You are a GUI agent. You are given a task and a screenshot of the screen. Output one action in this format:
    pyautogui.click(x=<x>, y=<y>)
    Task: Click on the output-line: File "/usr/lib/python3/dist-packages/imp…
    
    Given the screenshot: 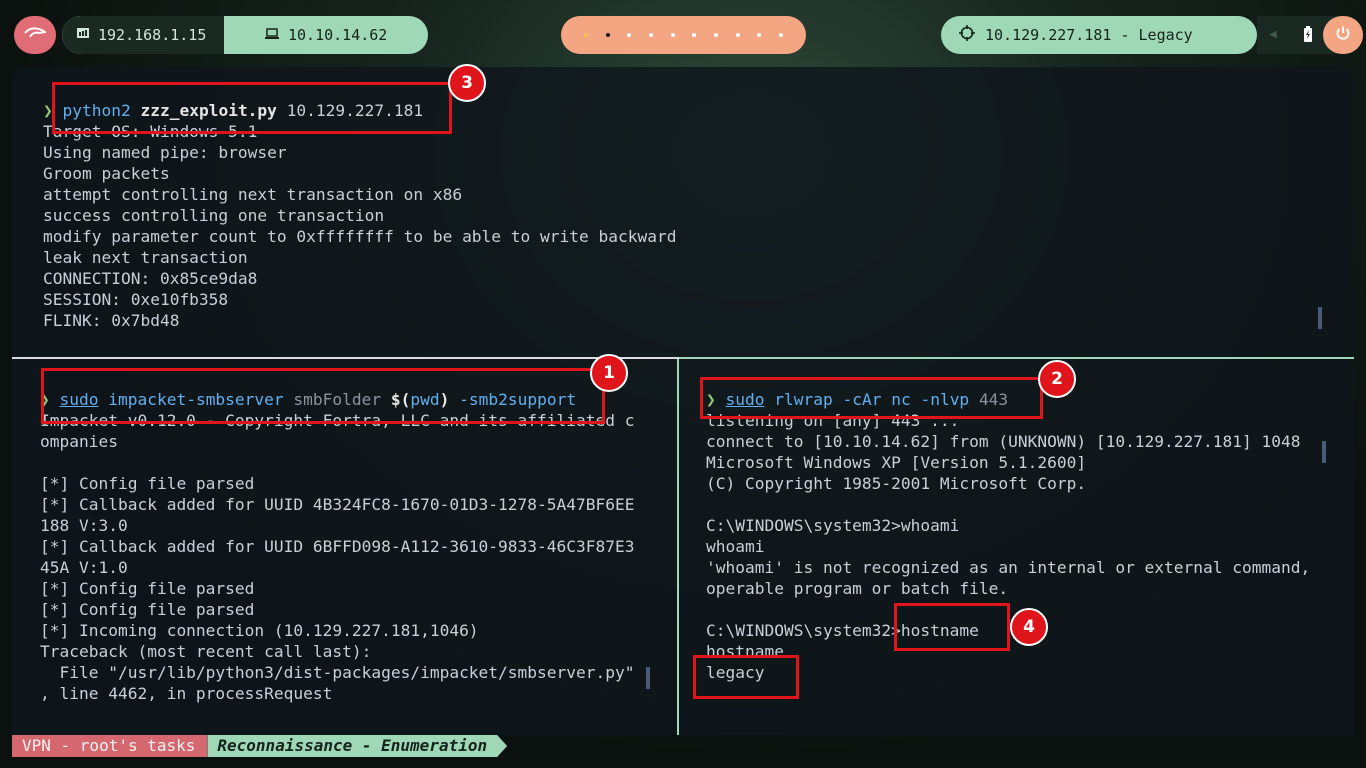 What is the action you would take?
    pyautogui.click(x=337, y=672)
    